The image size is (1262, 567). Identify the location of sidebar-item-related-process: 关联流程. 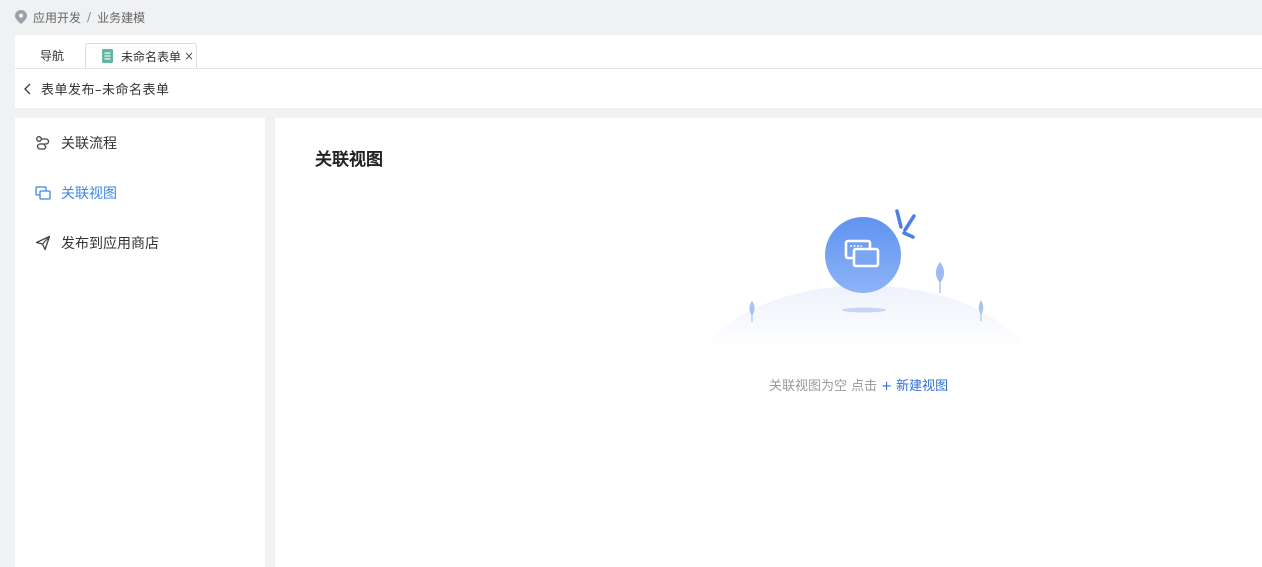
(76, 143).